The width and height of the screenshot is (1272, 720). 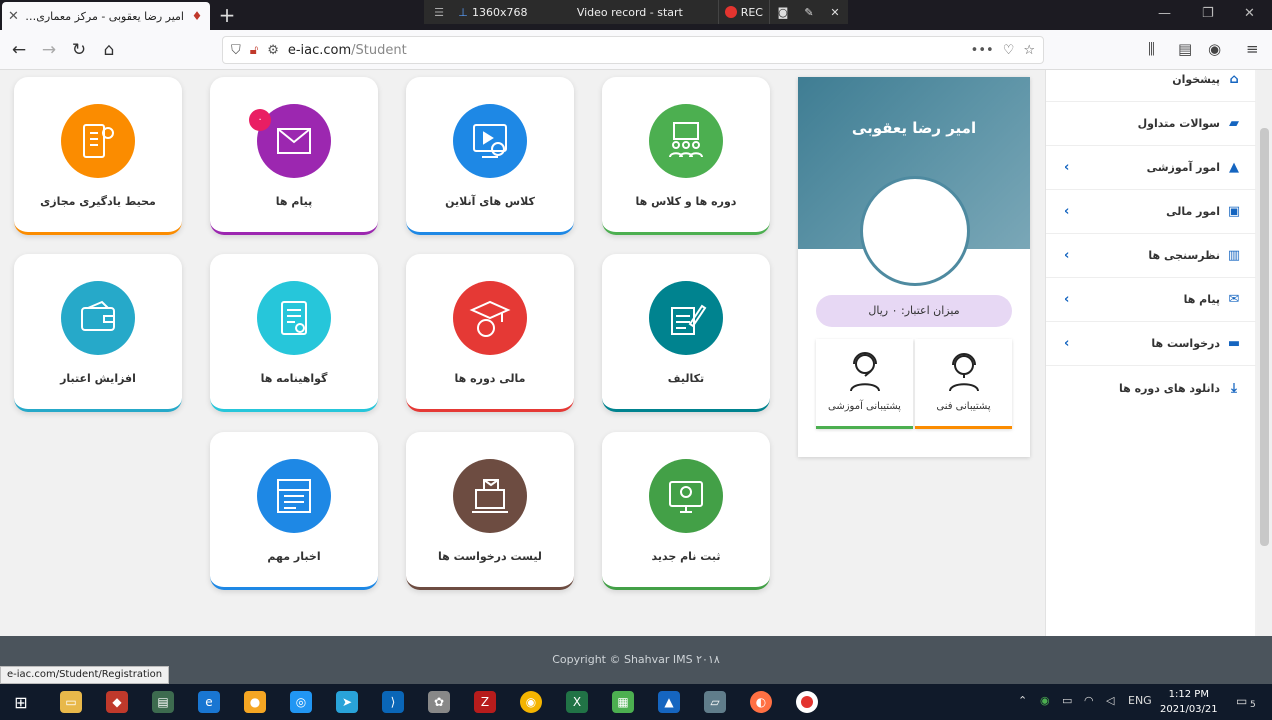 What do you see at coordinates (98, 156) in the screenshot?
I see `card-virtual-learning: محیط یادگیری مجازی` at bounding box center [98, 156].